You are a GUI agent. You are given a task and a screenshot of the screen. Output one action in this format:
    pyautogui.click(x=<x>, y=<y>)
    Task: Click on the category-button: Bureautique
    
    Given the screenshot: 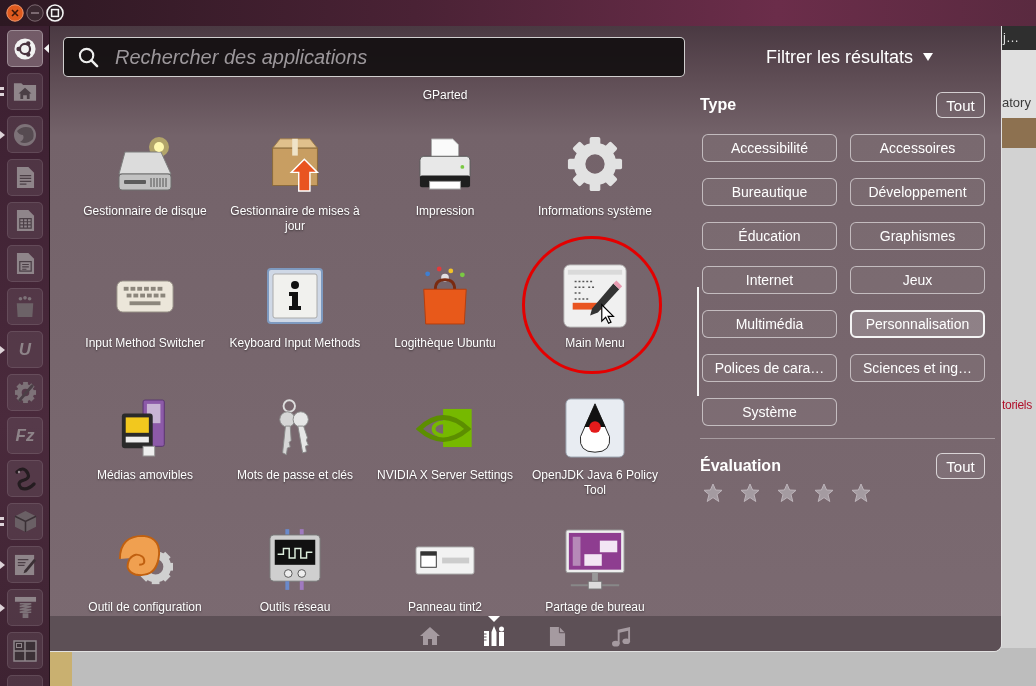 What is the action you would take?
    pyautogui.click(x=769, y=192)
    